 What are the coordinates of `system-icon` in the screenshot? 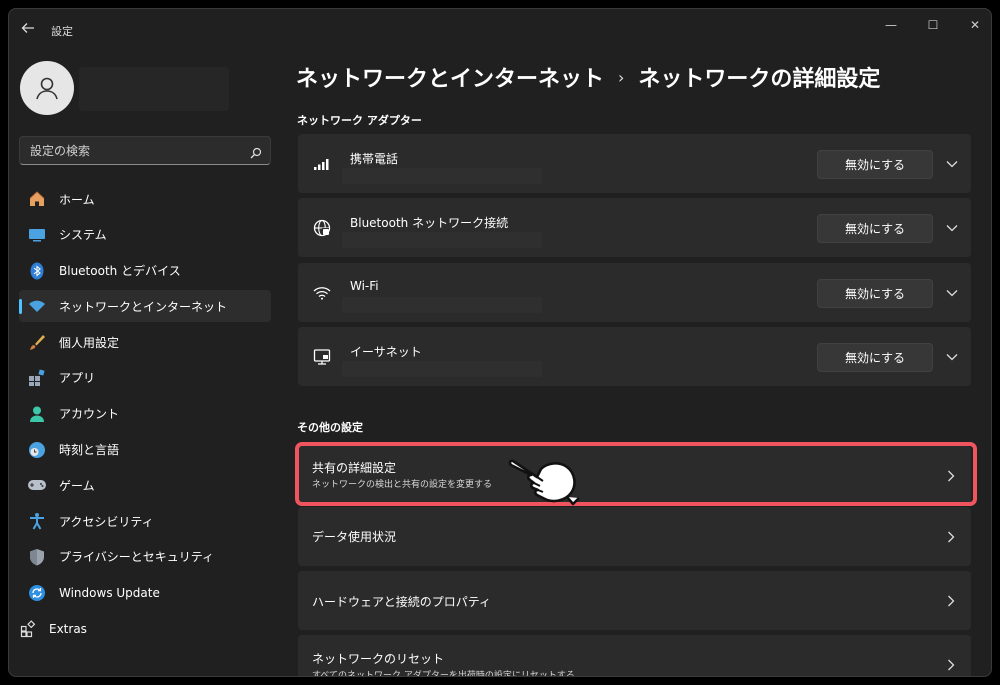 It's located at (37, 235).